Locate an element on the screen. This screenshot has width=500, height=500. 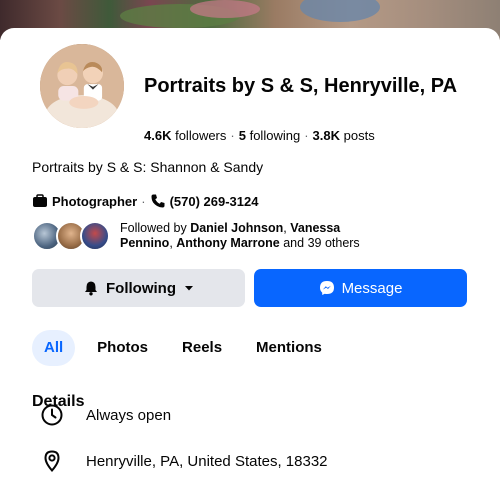
detail-hours: Always open is located at coordinates (105, 415).